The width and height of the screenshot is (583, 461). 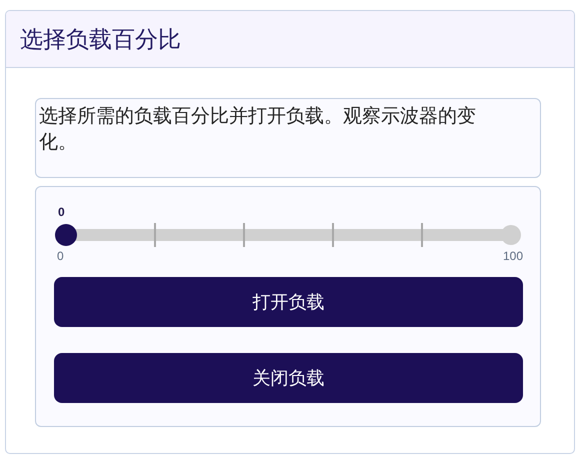 What do you see at coordinates (512, 256) in the screenshot?
I see `slider-max-label: 100` at bounding box center [512, 256].